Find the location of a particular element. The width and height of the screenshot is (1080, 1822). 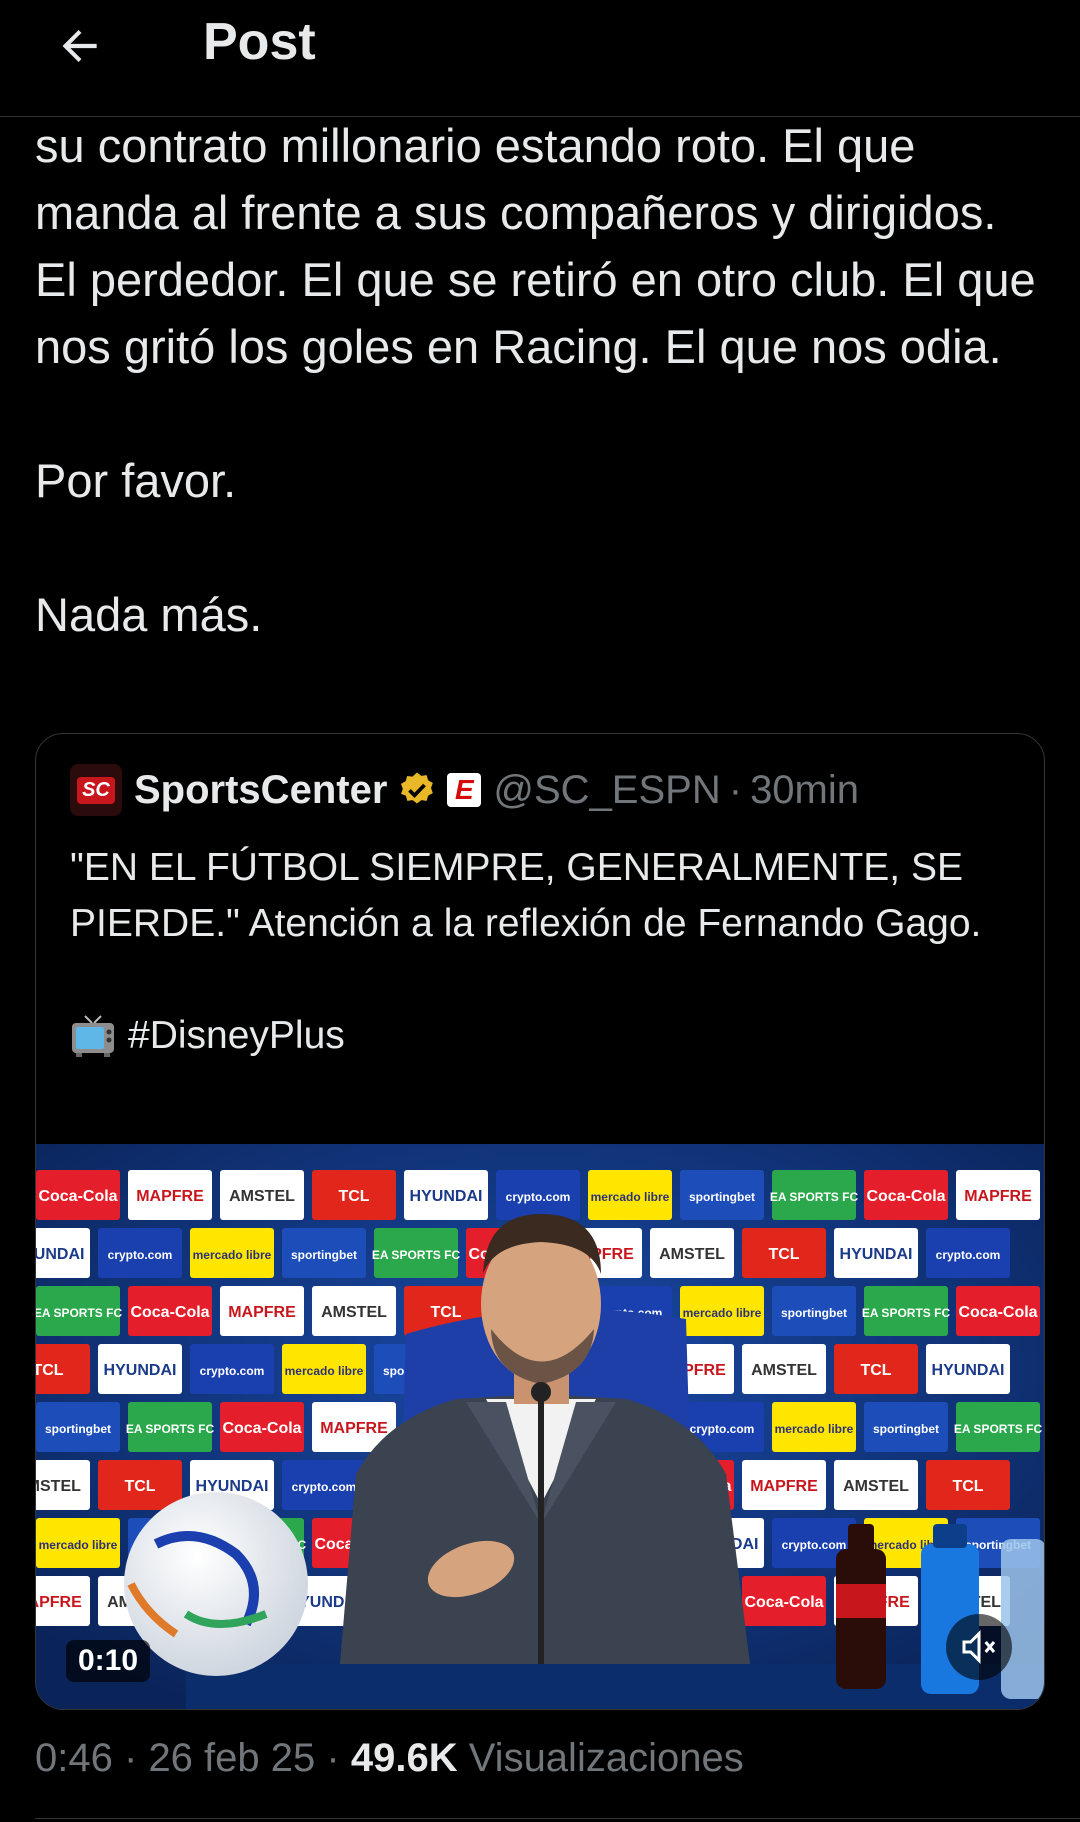

post-paragraph: Por favor. is located at coordinates (136, 480).